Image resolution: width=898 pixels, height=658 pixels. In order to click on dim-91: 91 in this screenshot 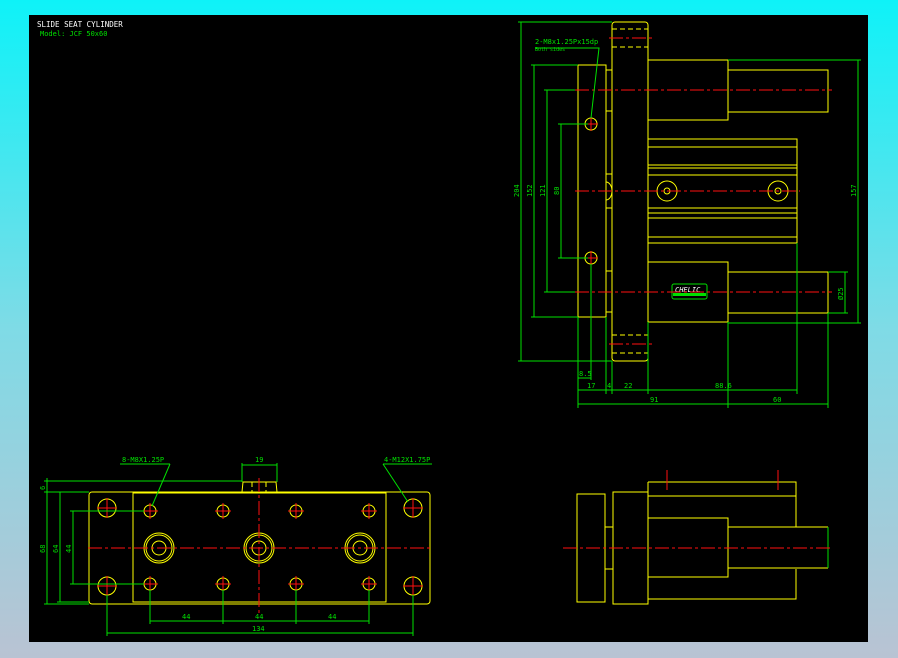, I will do `click(654, 400)`.